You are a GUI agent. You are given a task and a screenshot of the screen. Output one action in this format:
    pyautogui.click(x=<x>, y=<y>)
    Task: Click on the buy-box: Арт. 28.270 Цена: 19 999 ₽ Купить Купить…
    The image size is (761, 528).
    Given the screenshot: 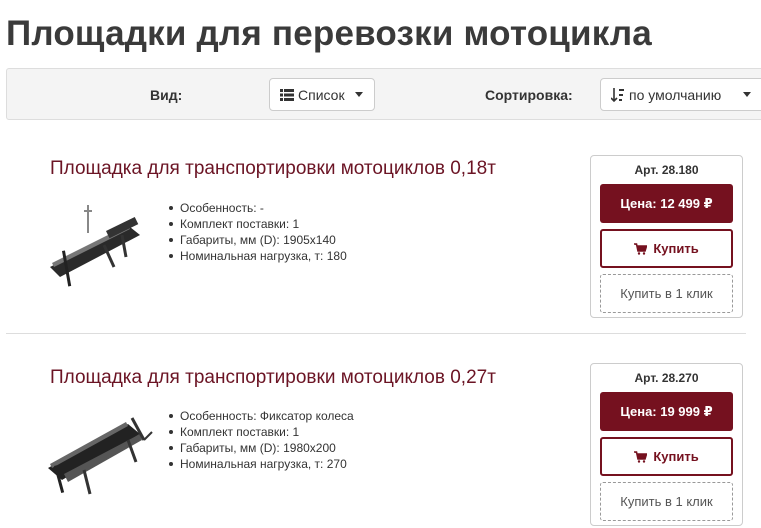 What is the action you would take?
    pyautogui.click(x=666, y=444)
    